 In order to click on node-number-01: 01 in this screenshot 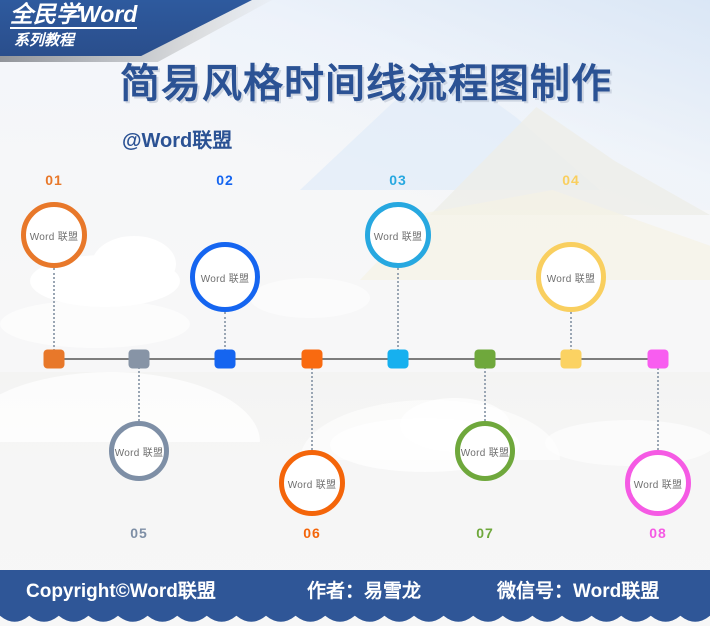, I will do `click(54, 180)`.